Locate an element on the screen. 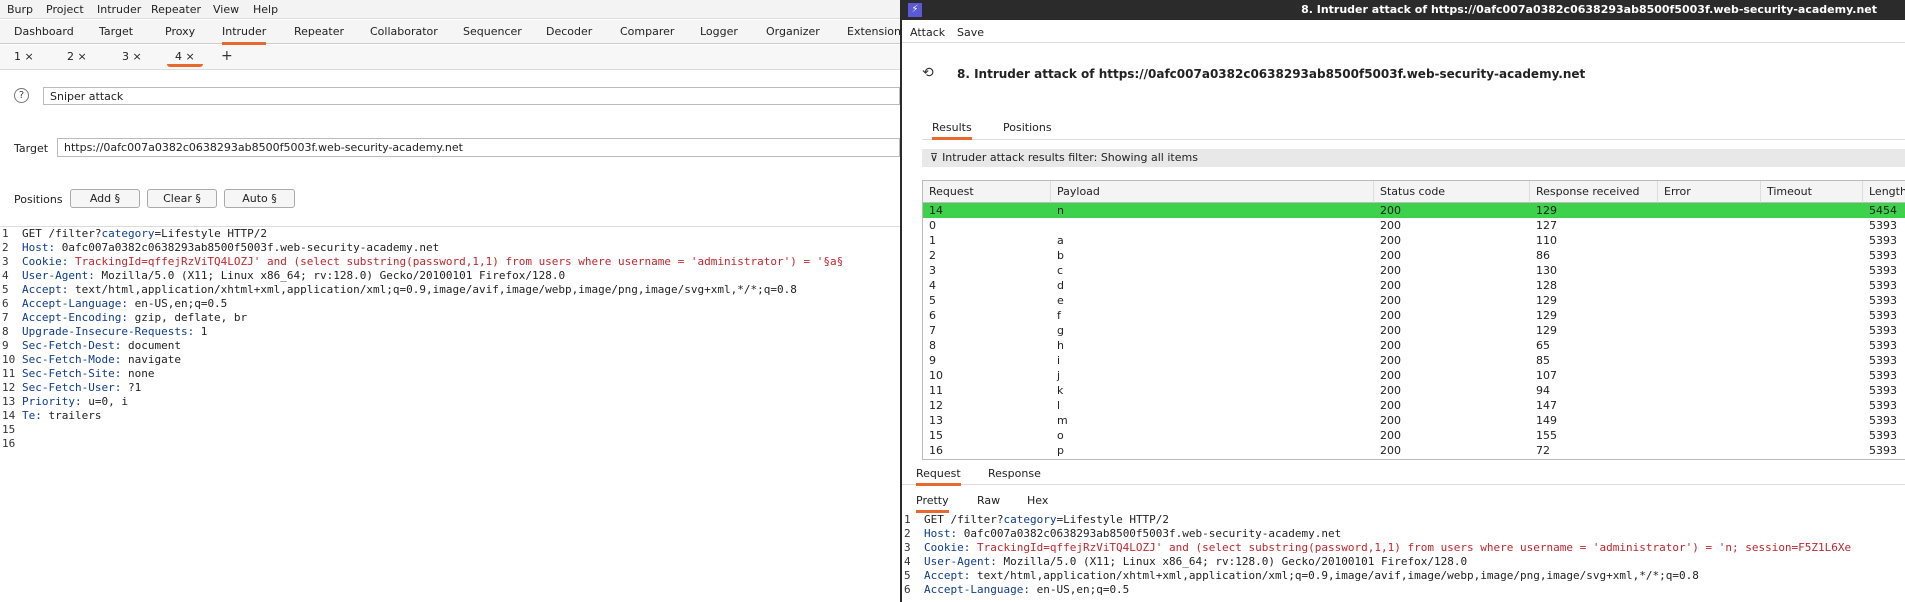 This screenshot has width=1905, height=602. table-row: 8 h 200 65 5393 is located at coordinates (1414, 345).